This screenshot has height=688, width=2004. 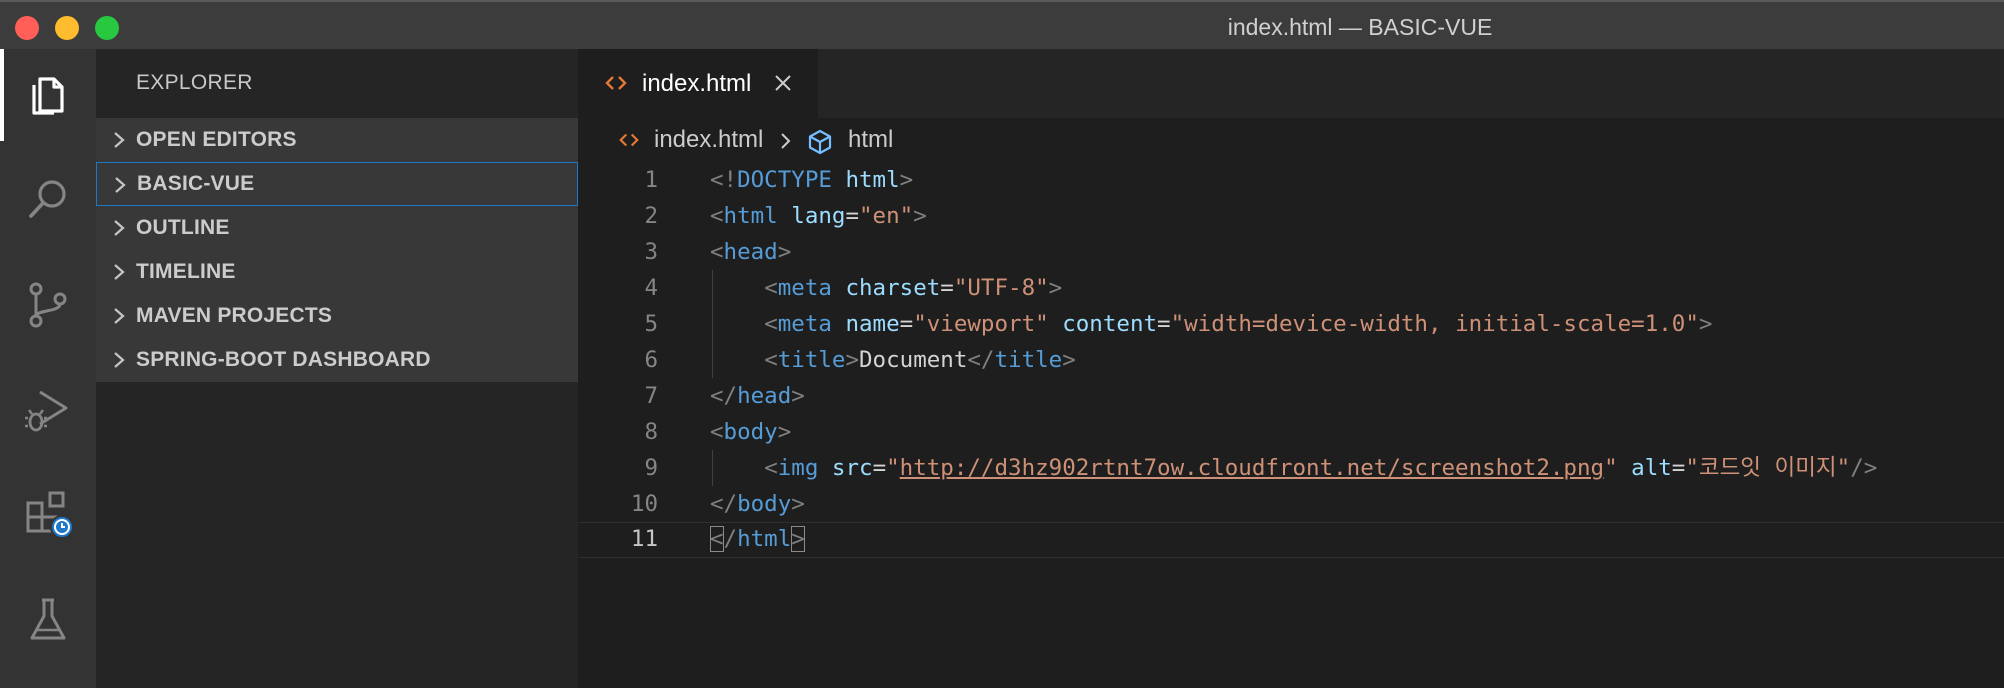 I want to click on code-line: 4 <meta charset="UTF-8">, so click(x=1291, y=288).